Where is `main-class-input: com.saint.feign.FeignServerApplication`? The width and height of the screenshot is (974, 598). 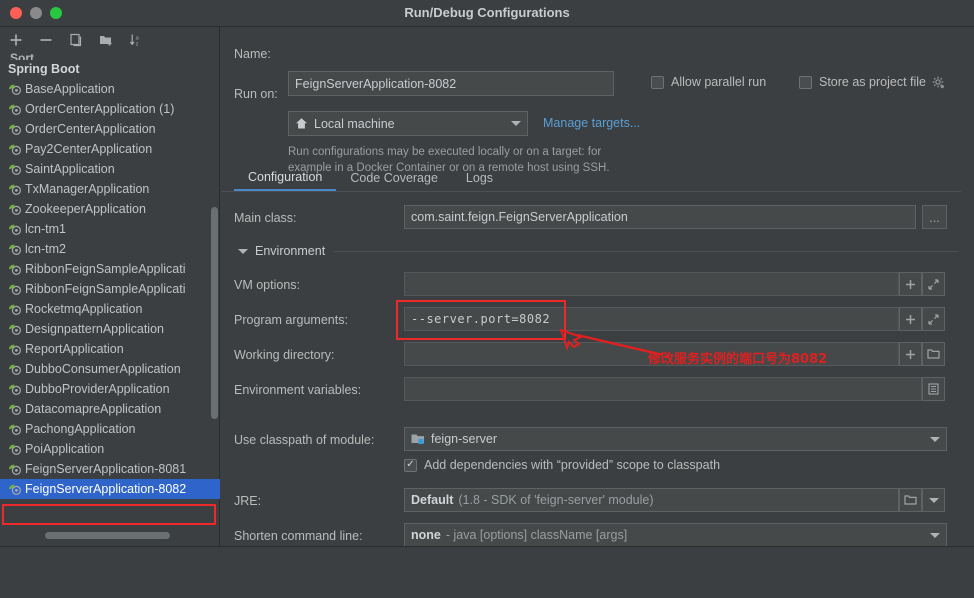 main-class-input: com.saint.feign.FeignServerApplication is located at coordinates (660, 217).